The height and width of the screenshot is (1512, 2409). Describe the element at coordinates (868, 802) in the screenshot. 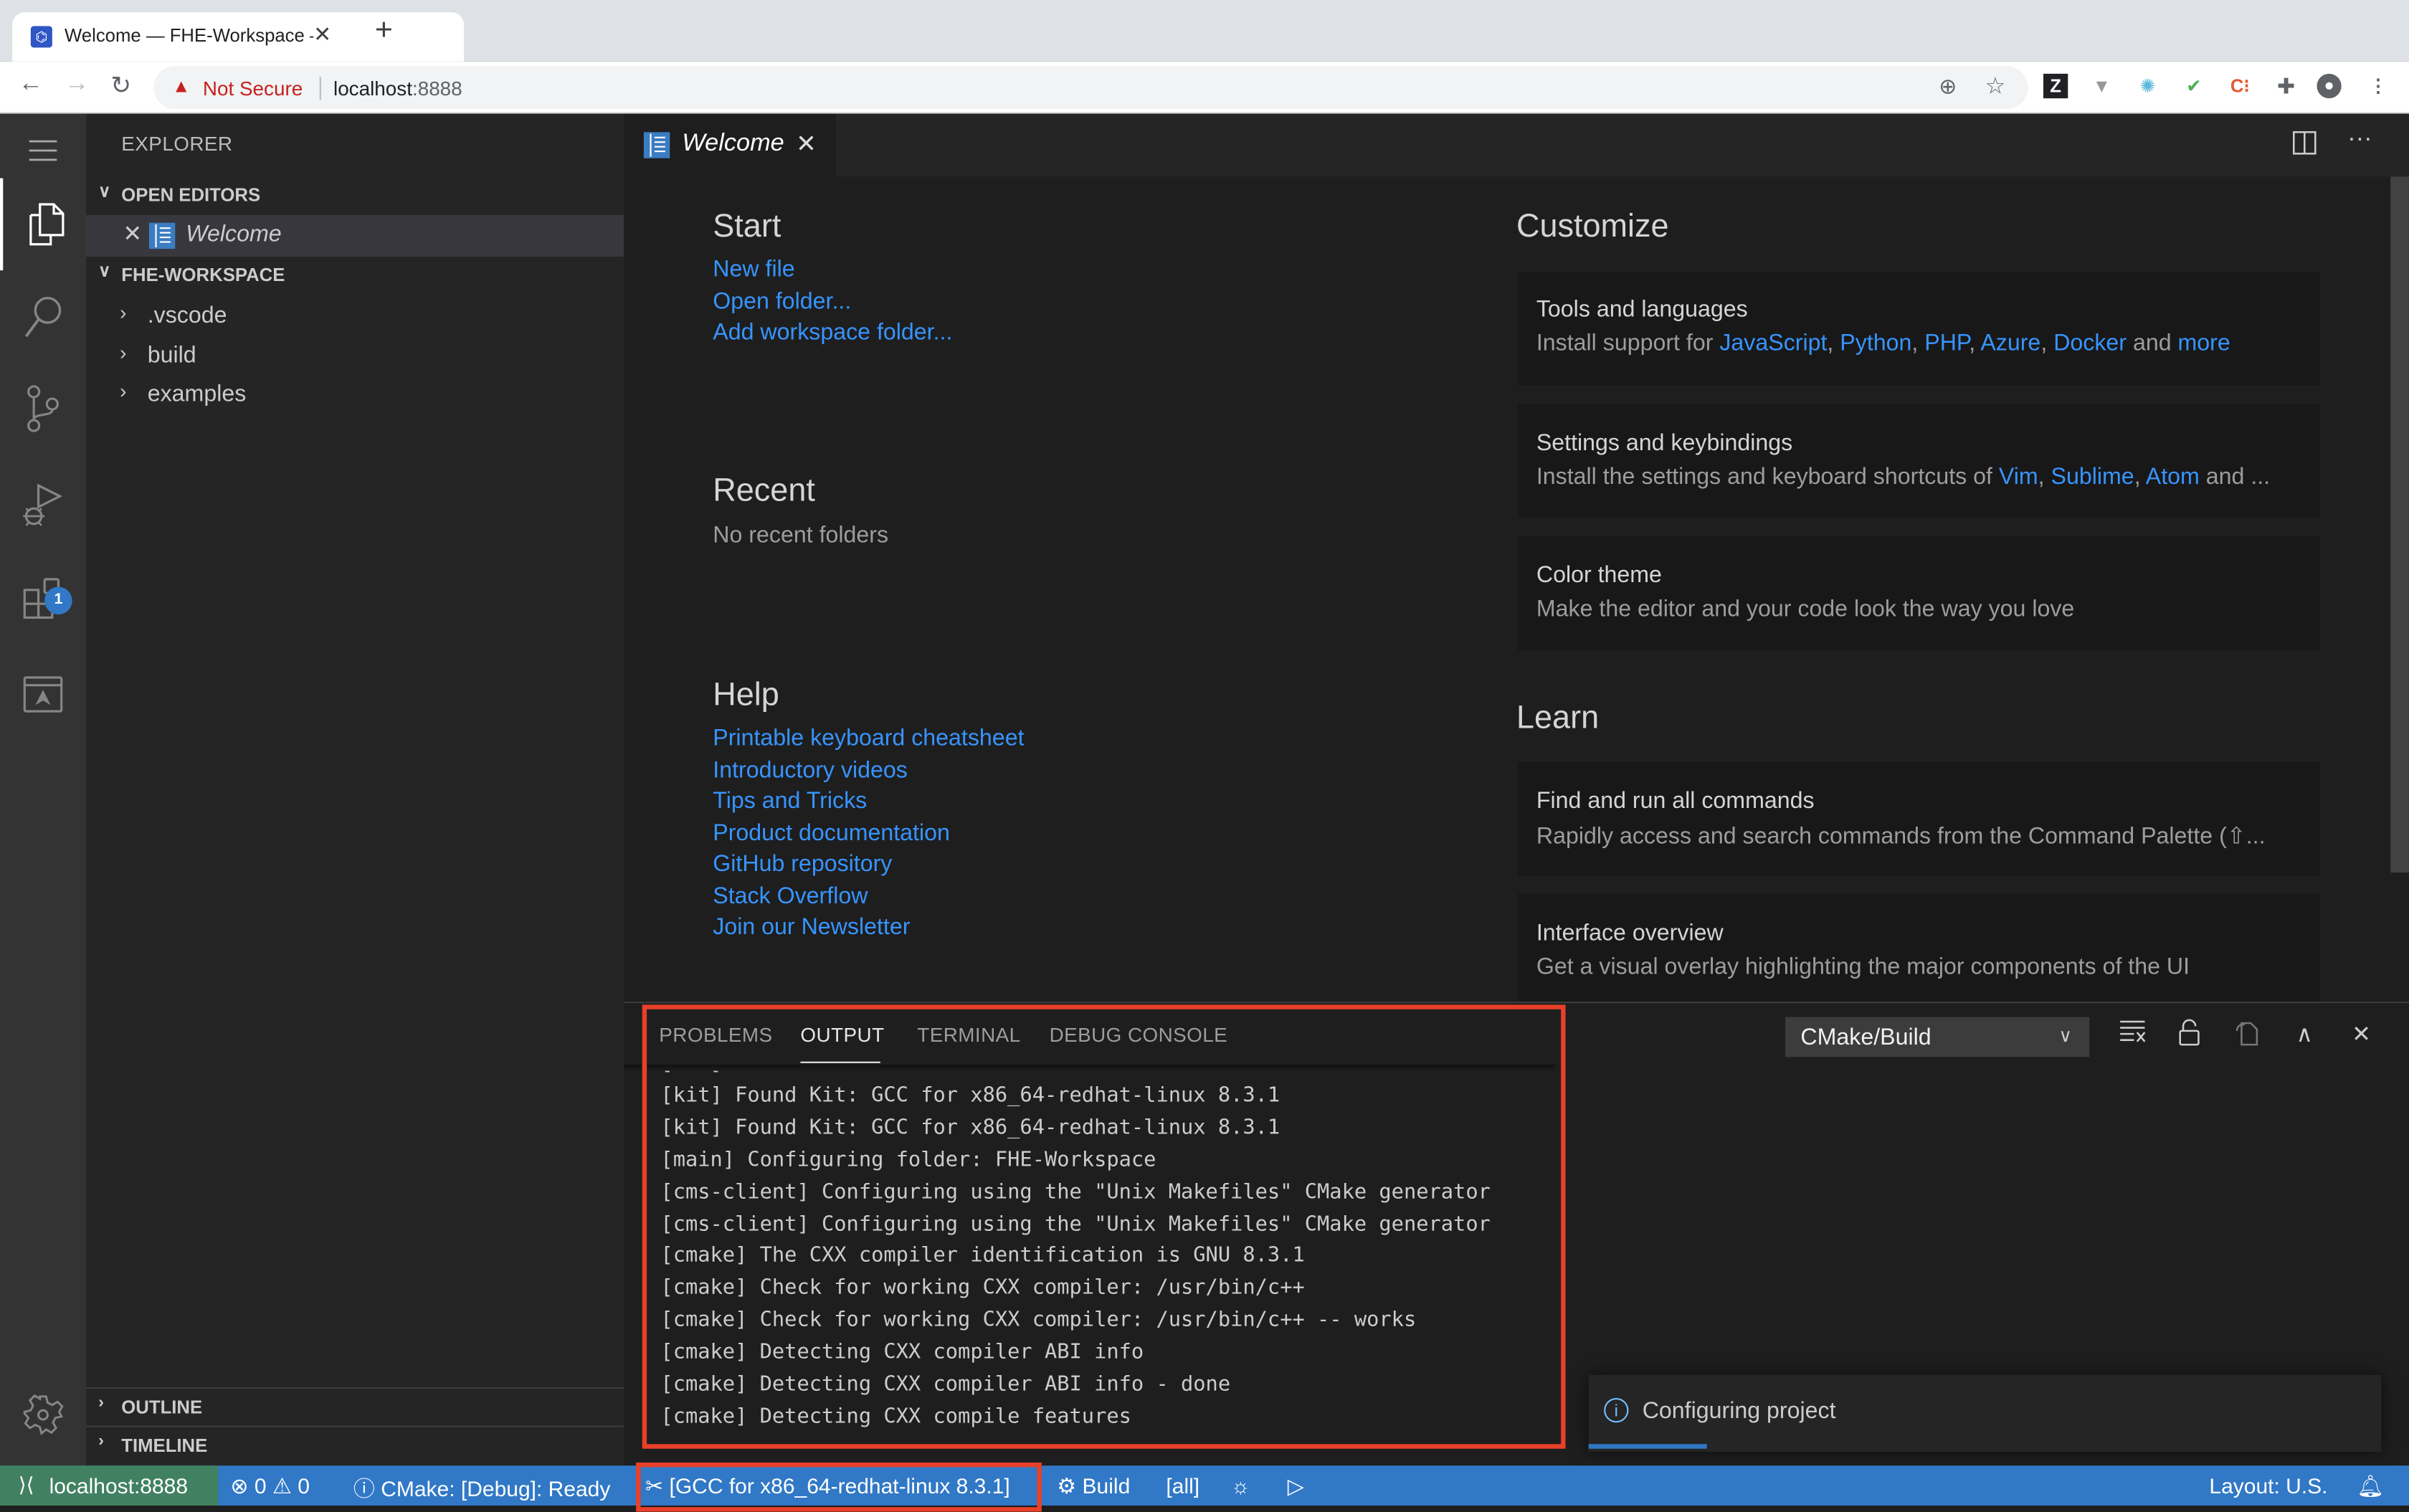

I see `tips-link: Tips and Tricks` at that location.